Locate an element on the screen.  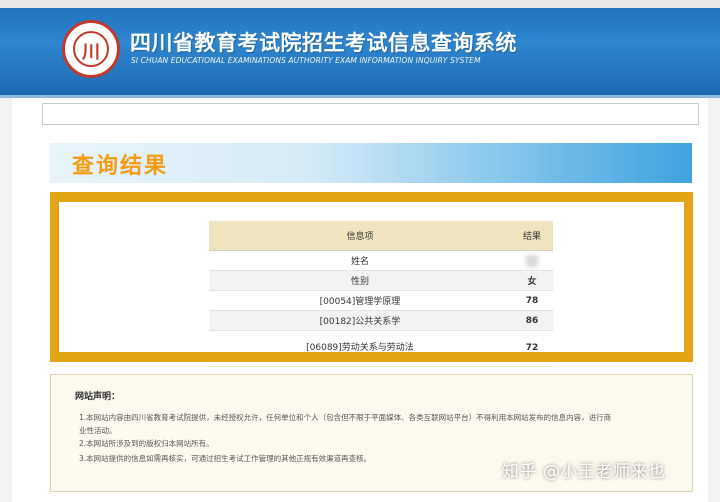
result-title-bar: 查询结果 is located at coordinates (371, 163).